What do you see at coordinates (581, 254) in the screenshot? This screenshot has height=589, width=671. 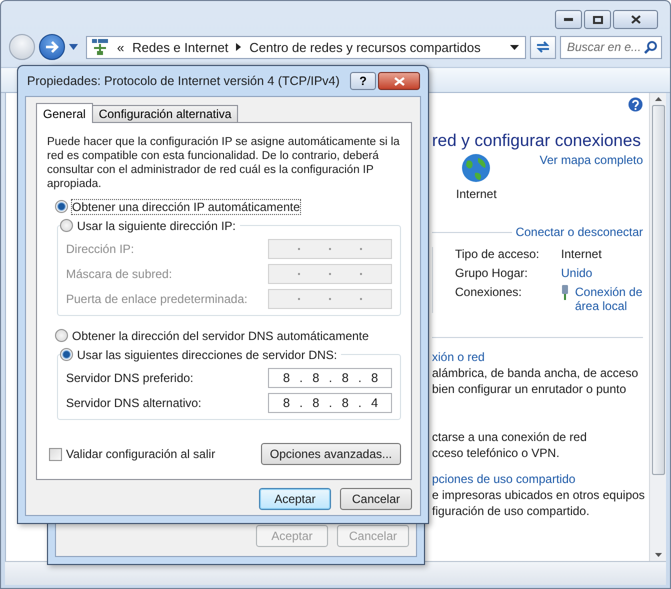 I see `info-value: Internet` at bounding box center [581, 254].